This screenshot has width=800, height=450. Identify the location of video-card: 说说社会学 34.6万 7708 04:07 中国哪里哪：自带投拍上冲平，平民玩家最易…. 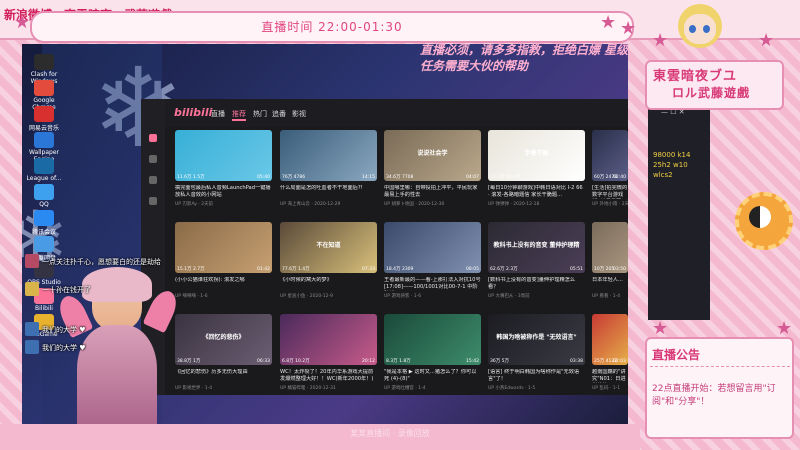
(432, 175).